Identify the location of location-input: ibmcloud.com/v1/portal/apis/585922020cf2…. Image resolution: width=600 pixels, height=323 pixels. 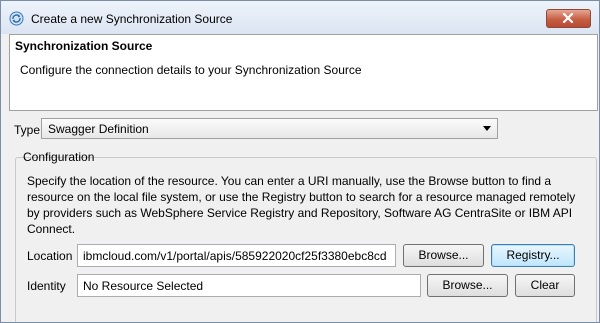
(236, 255).